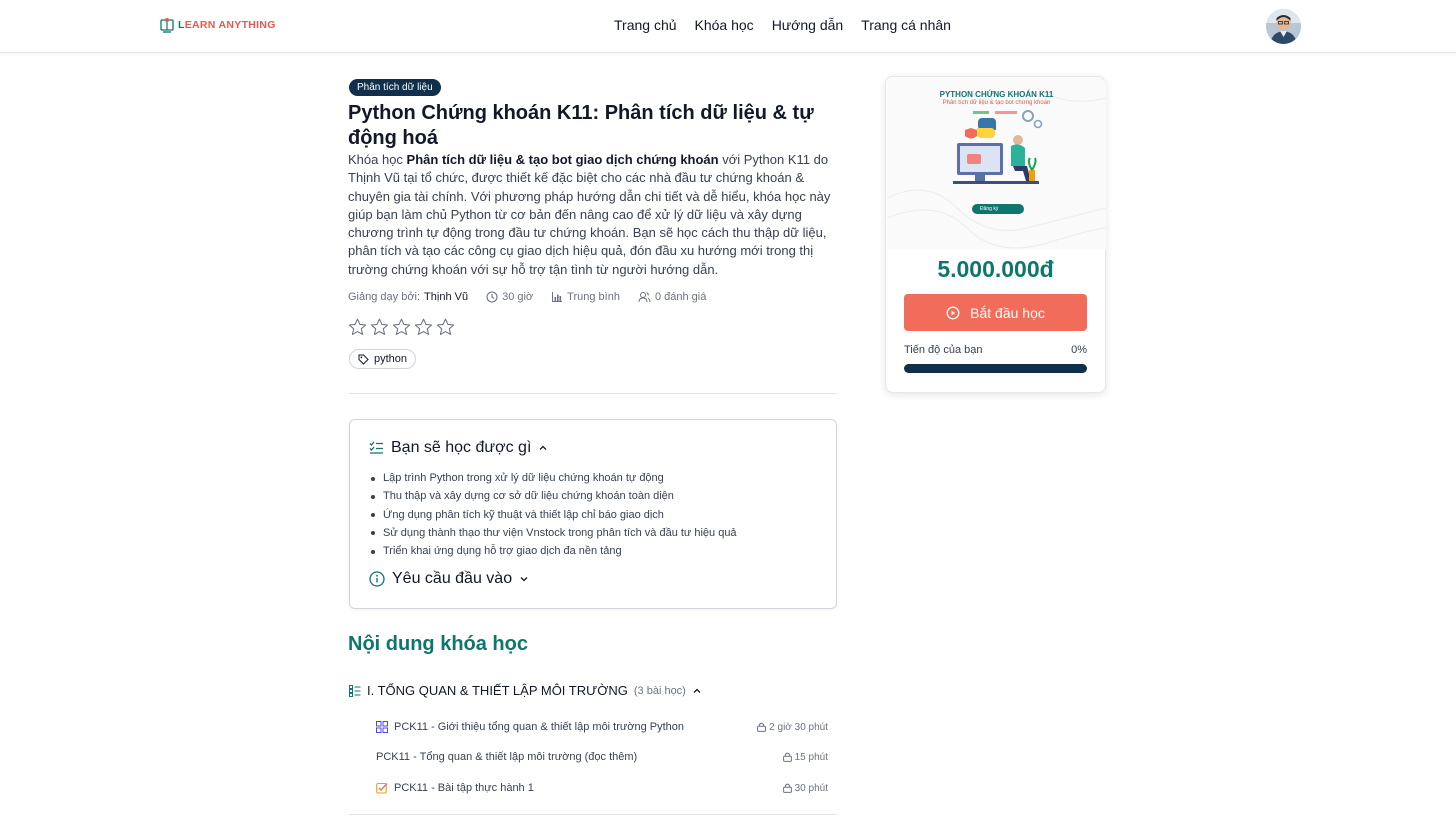  Describe the element at coordinates (602, 788) in the screenshot. I see `lesson-row: PCK11 - Bài tập thực hành 1 30 phút` at that location.